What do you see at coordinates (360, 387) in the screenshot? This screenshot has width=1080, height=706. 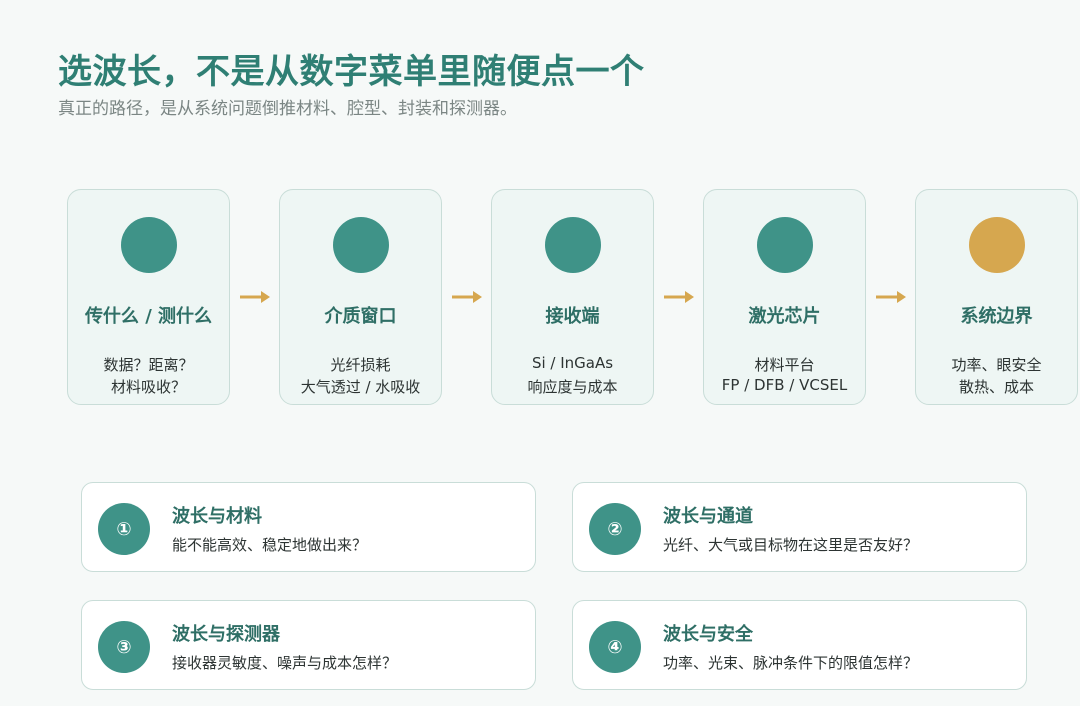 I see `step-detail: 大气透过 / 水吸收` at bounding box center [360, 387].